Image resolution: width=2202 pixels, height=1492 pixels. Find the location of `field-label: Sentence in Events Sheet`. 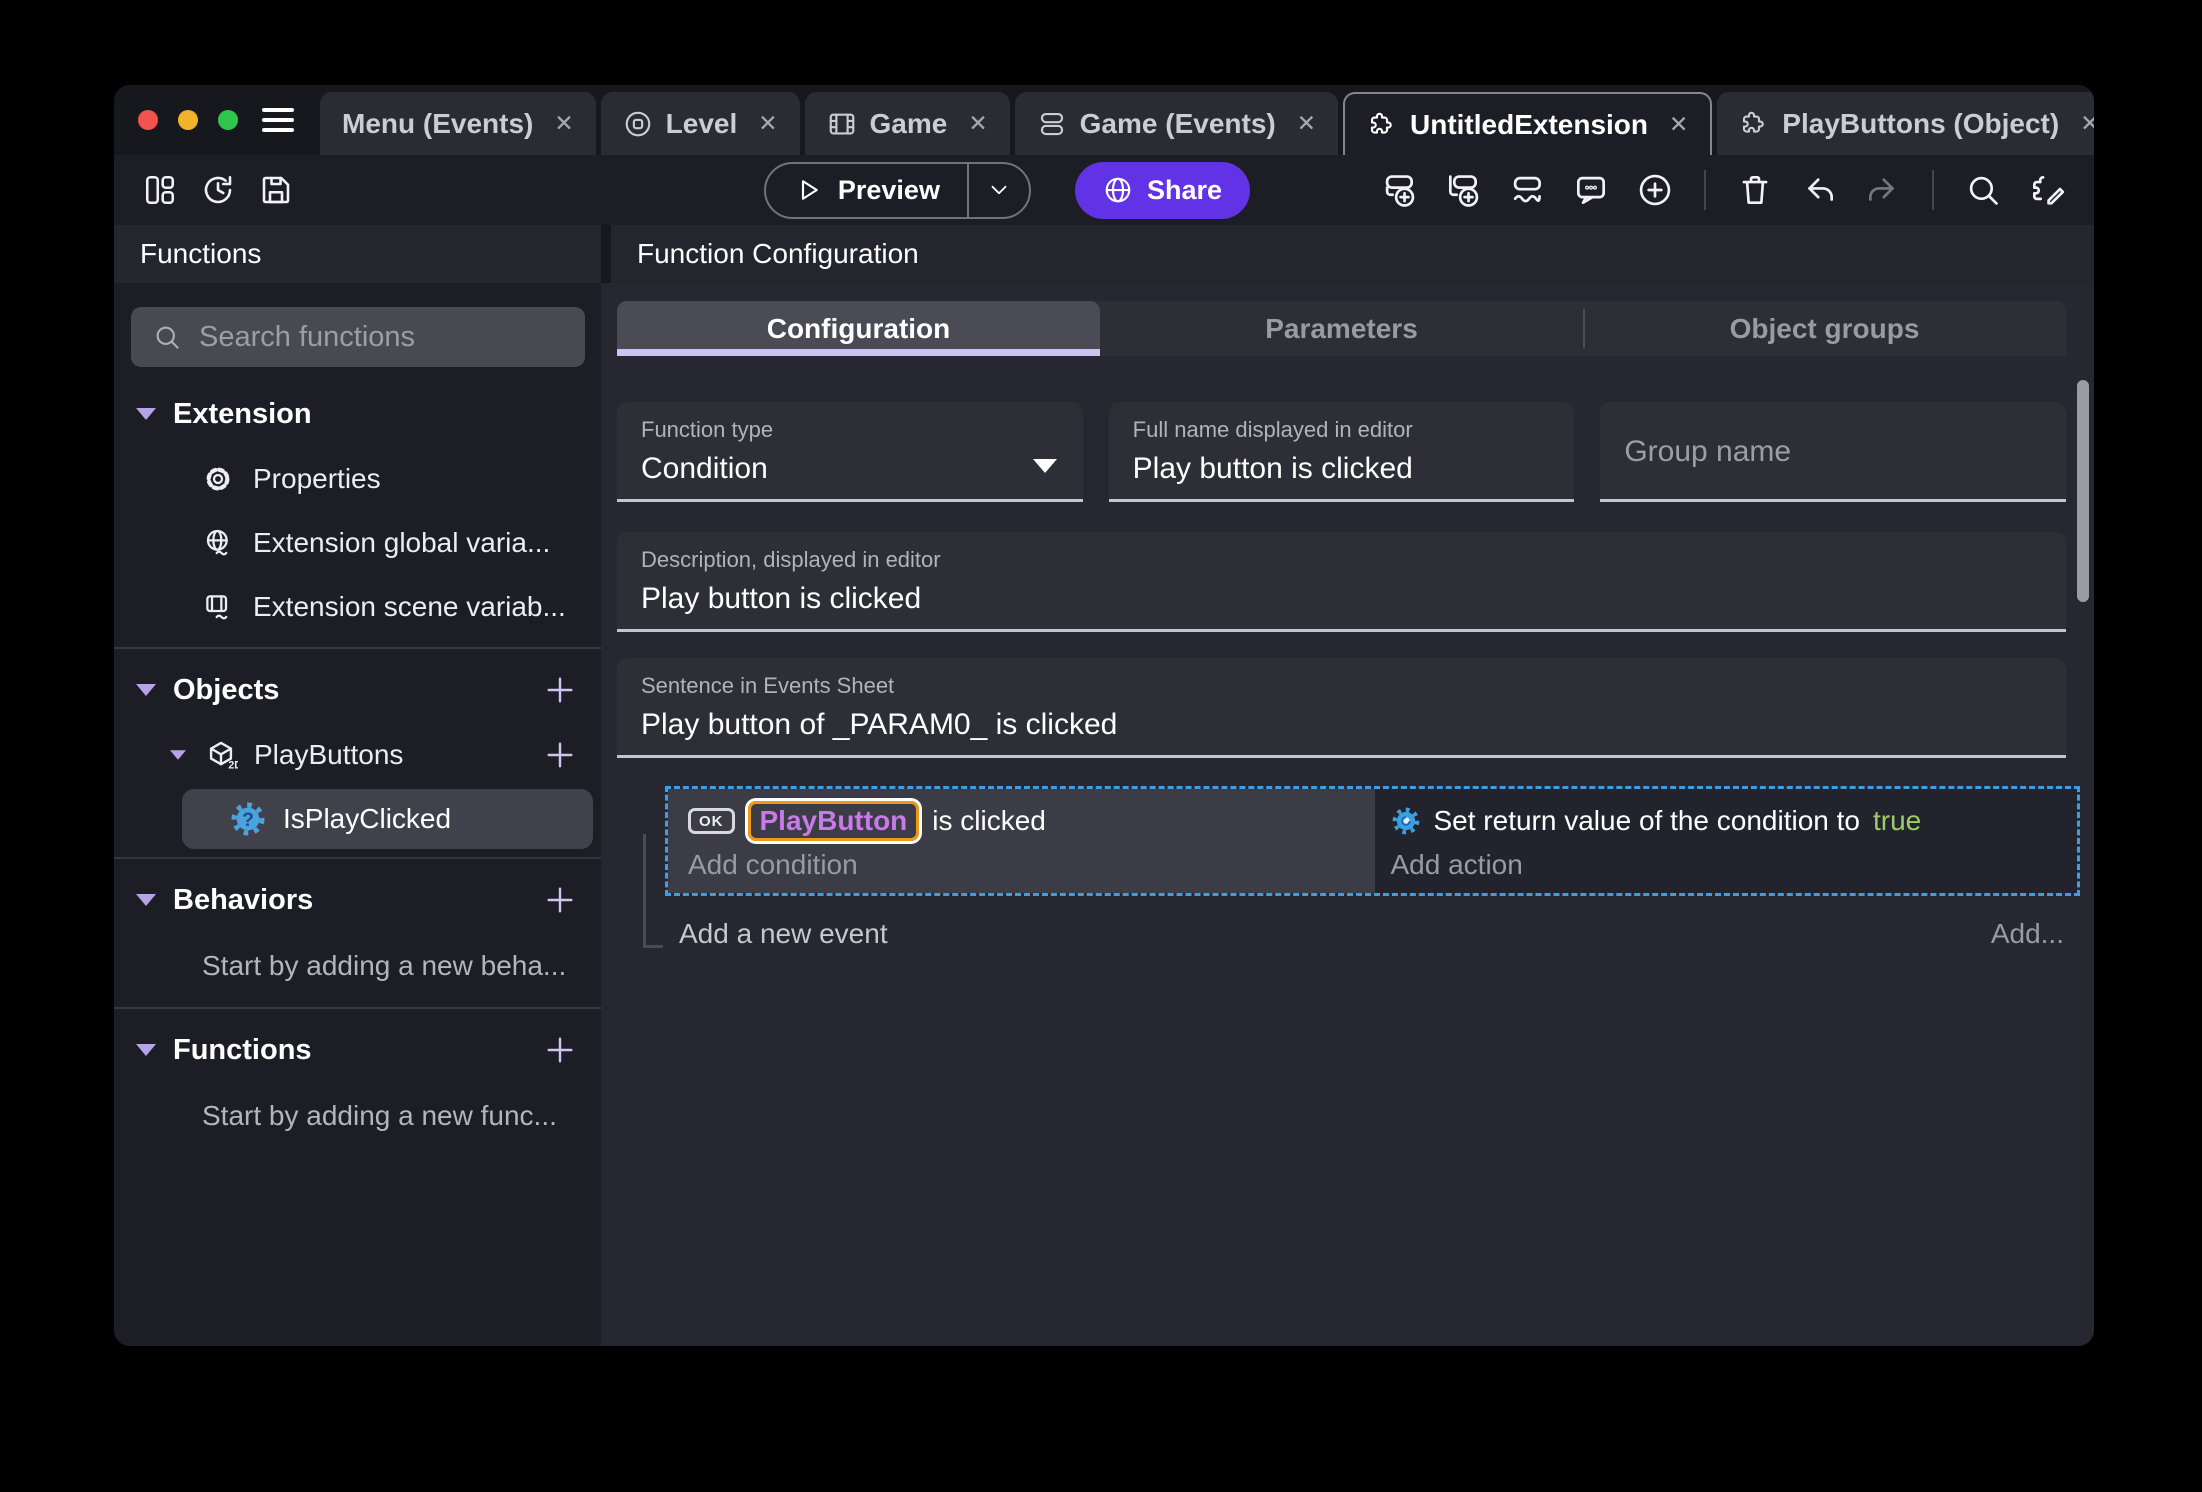

field-label: Sentence in Events Sheet is located at coordinates (768, 685).